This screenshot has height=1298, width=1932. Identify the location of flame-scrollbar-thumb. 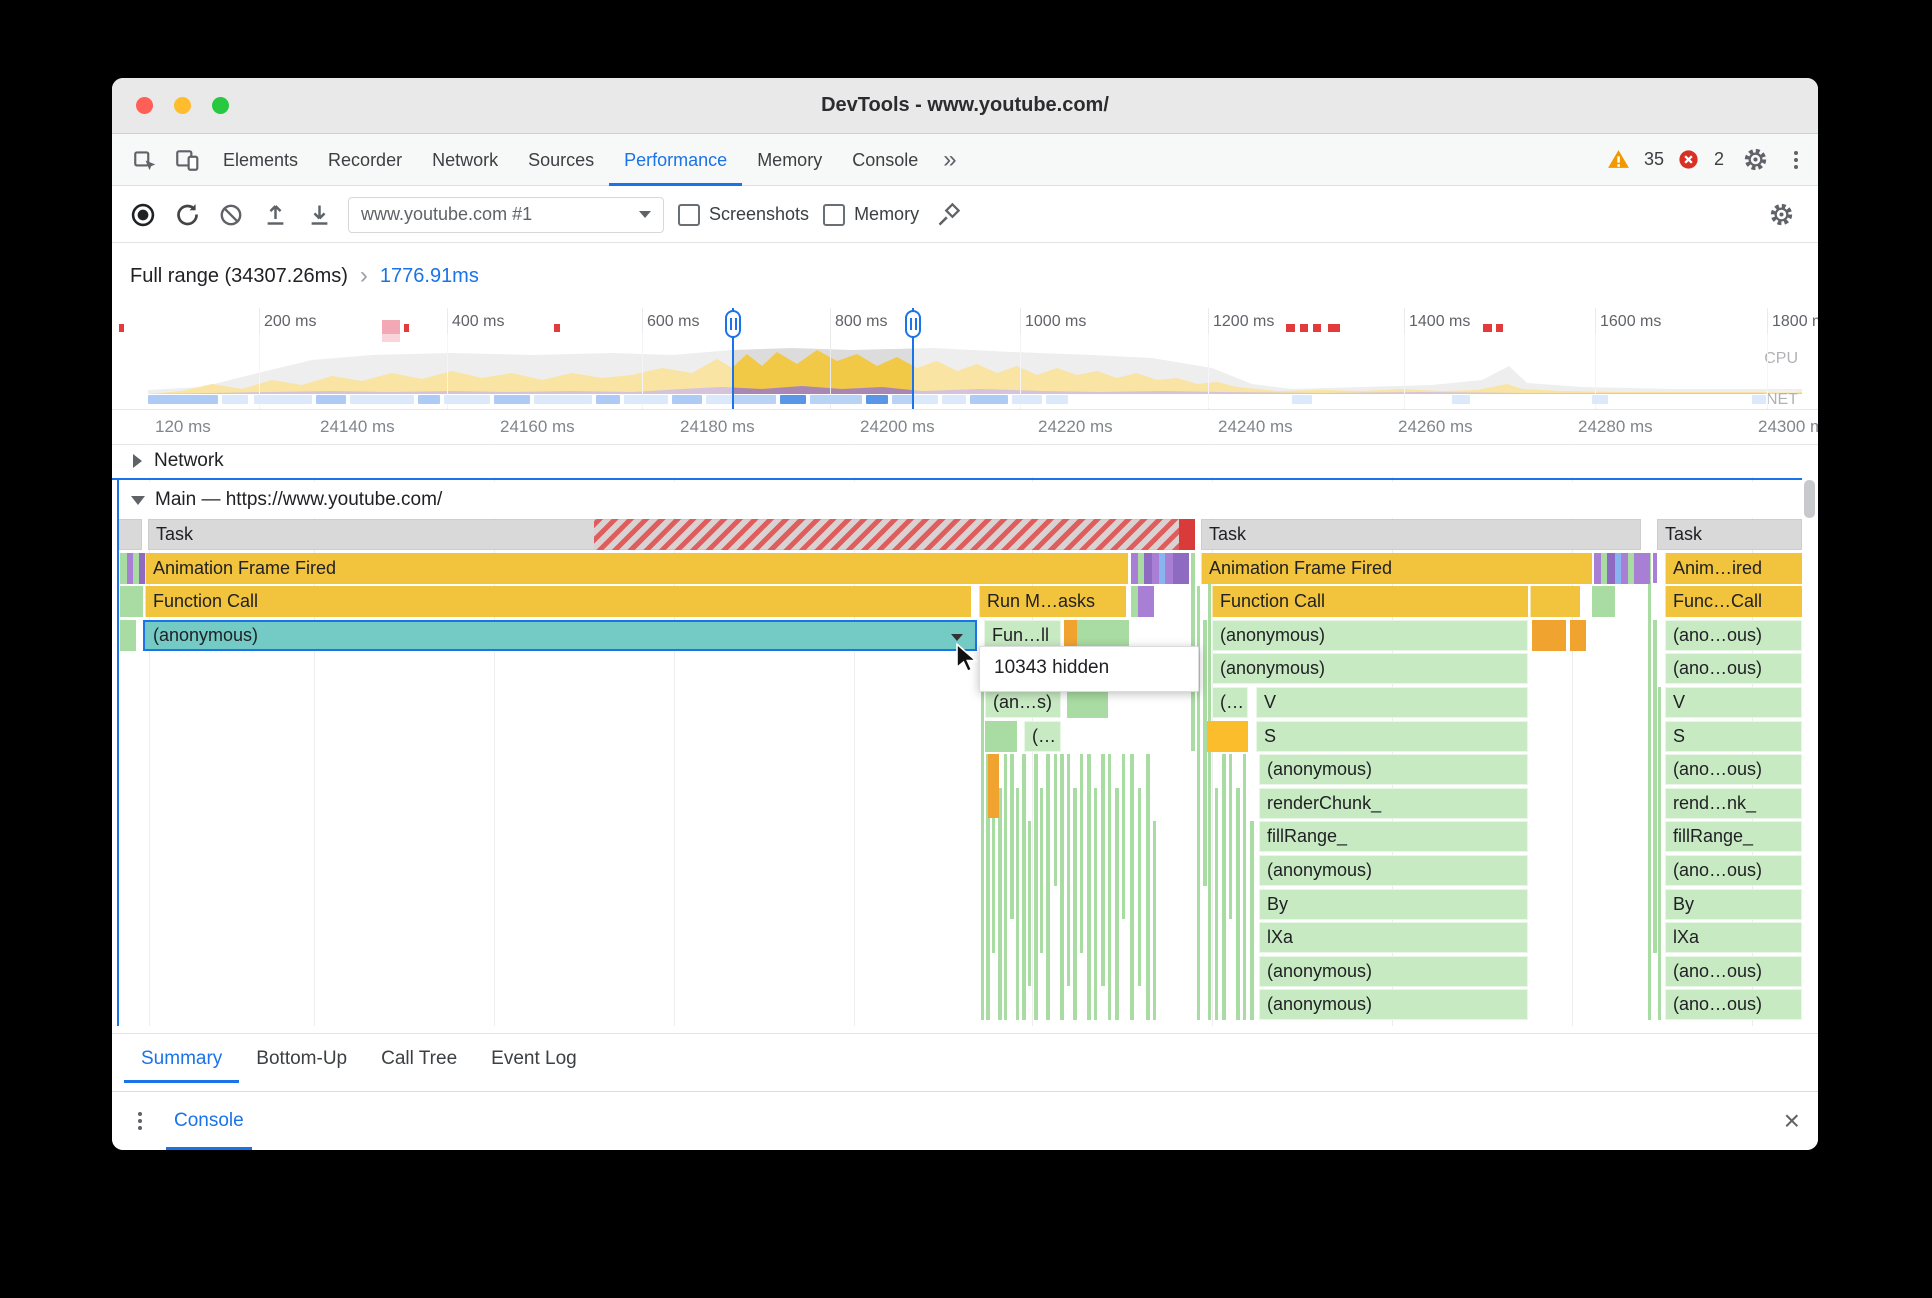
(1809, 499).